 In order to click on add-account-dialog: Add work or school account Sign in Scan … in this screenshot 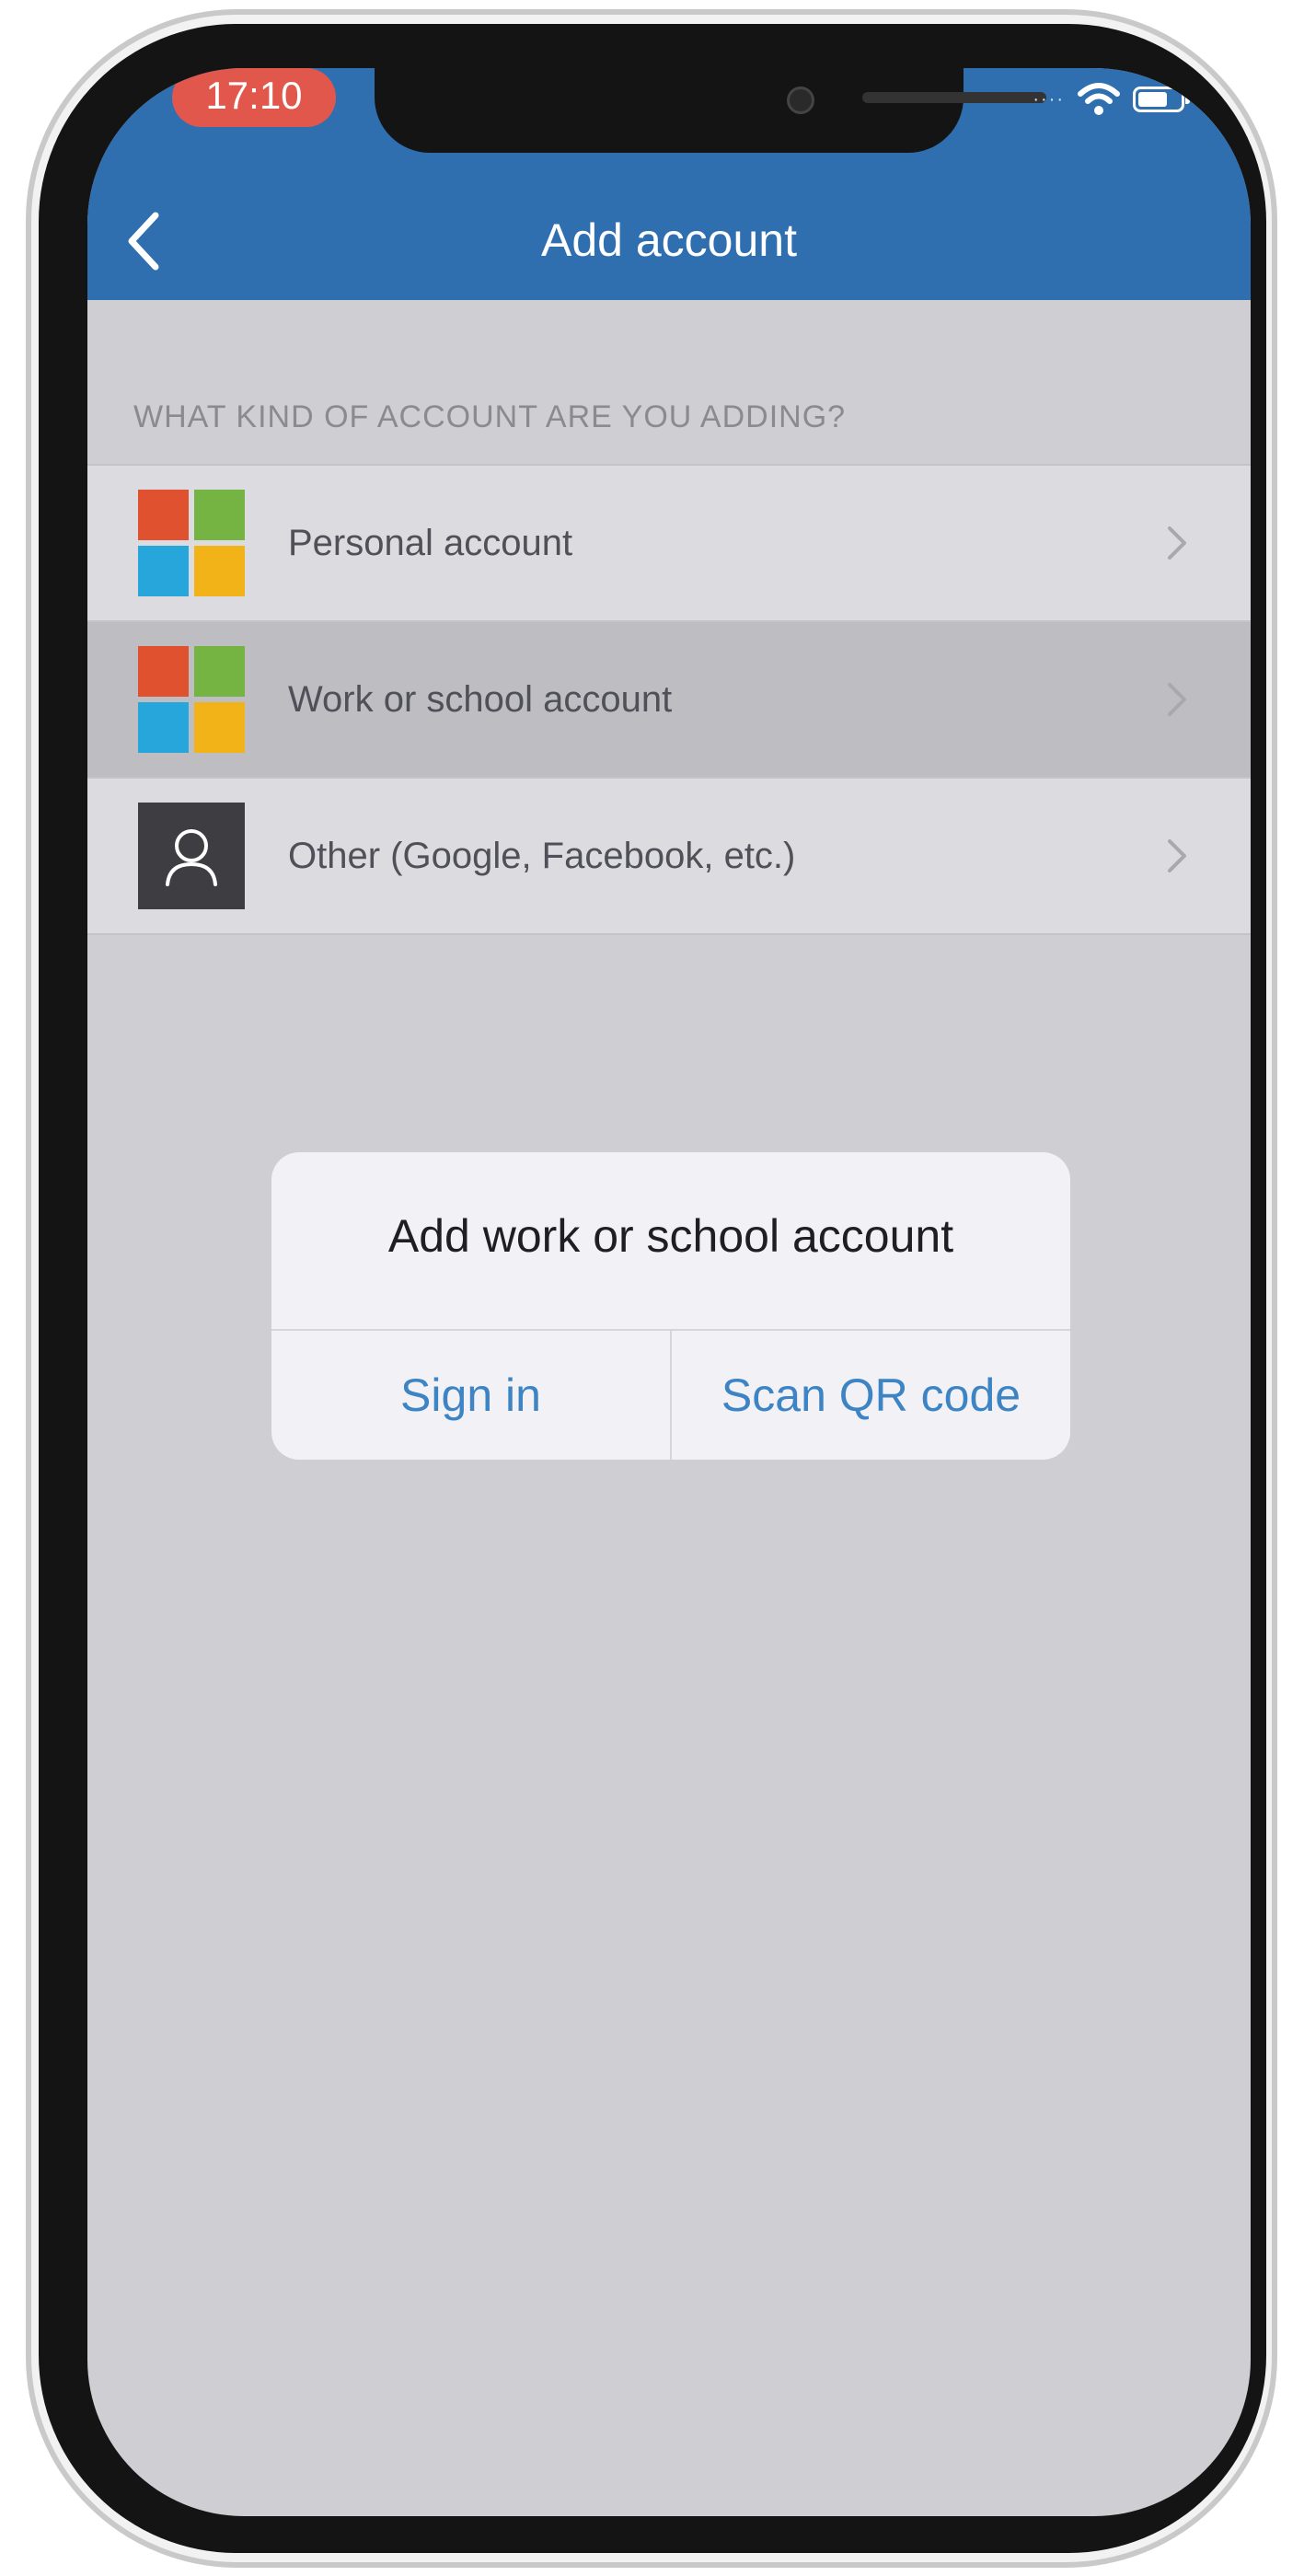, I will do `click(671, 1306)`.